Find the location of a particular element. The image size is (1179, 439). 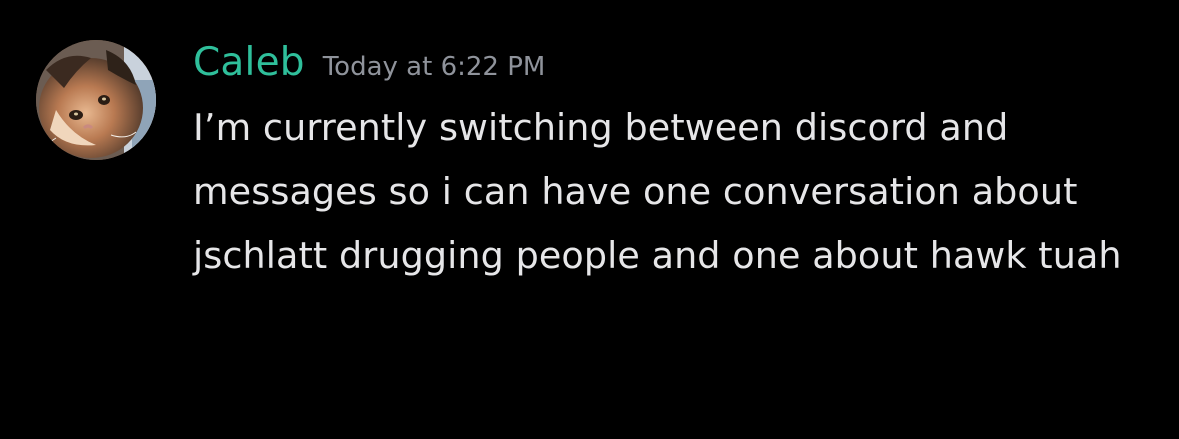

timestamp: Today at 6:22 PM is located at coordinates (434, 67).